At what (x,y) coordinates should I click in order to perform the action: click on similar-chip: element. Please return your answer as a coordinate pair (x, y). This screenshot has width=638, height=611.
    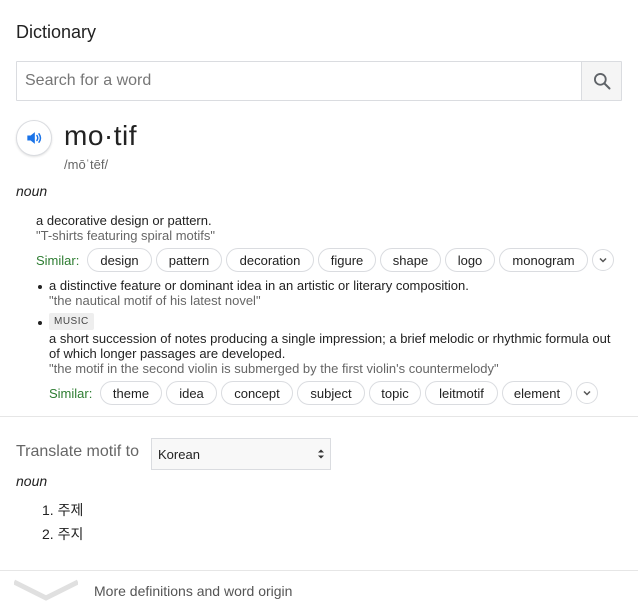
    Looking at the image, I should click on (537, 393).